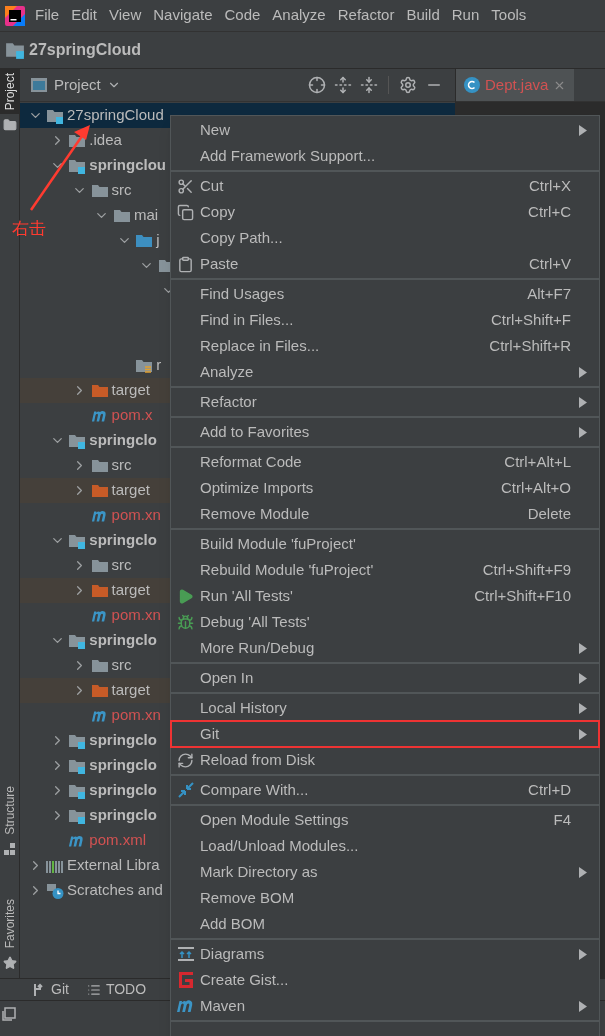  I want to click on tree-label: pom.x, so click(132, 415).